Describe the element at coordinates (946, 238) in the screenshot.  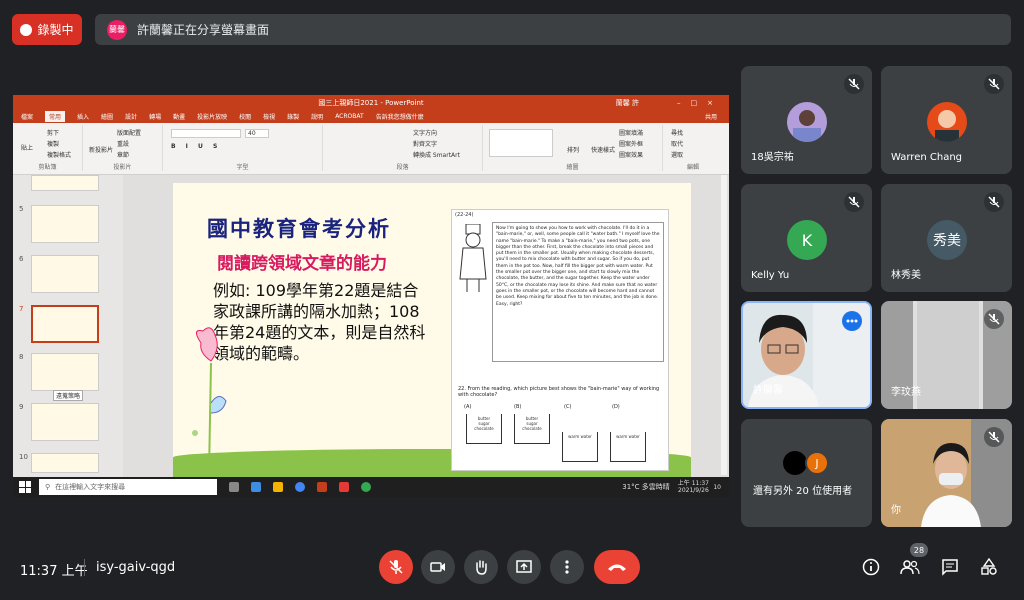
I see `participant-tile: 秀美 林秀美` at that location.